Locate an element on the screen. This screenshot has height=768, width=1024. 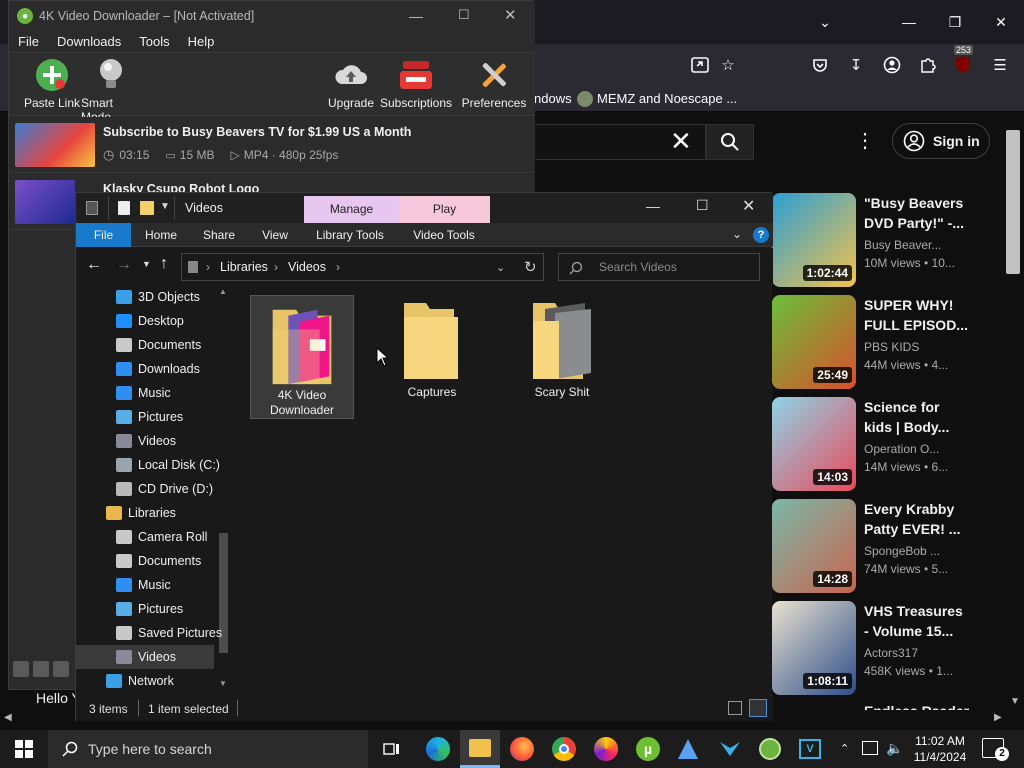
video-thumbnail: 25:49 is located at coordinates (814, 342).